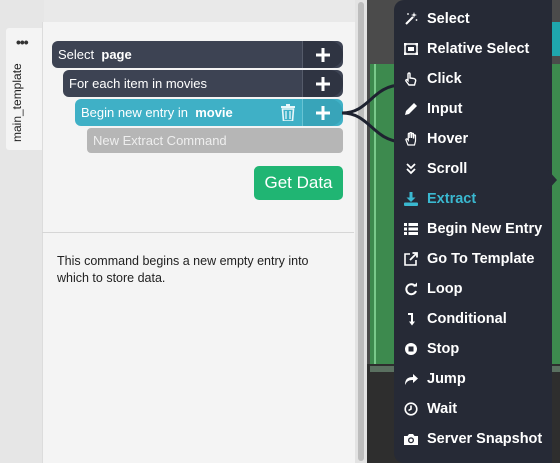 The image size is (560, 463). I want to click on menu-item-label: Jump, so click(446, 379).